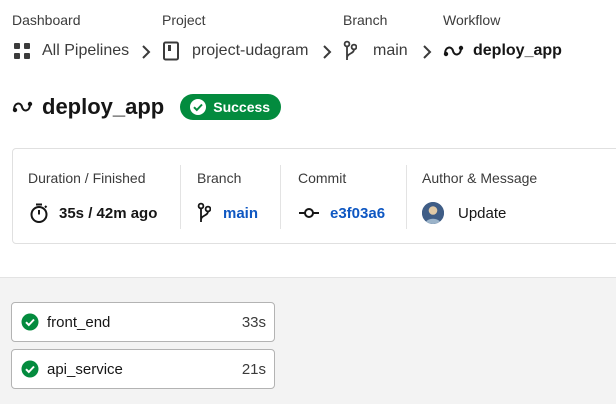 The height and width of the screenshot is (404, 616). Describe the element at coordinates (480, 178) in the screenshot. I see `author-label: Author & Message` at that location.